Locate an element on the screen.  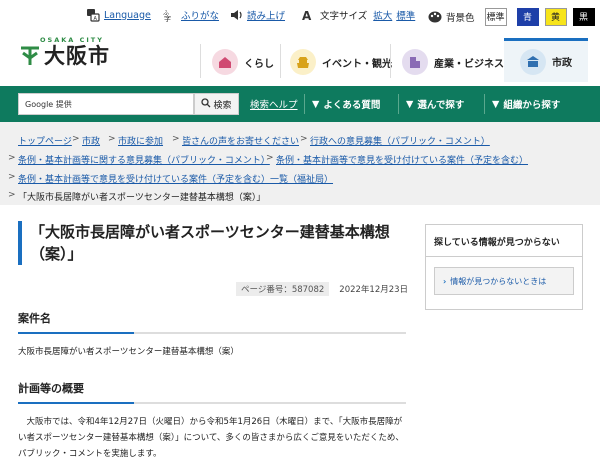
search-input: Google 提供 is located at coordinates (106, 104).